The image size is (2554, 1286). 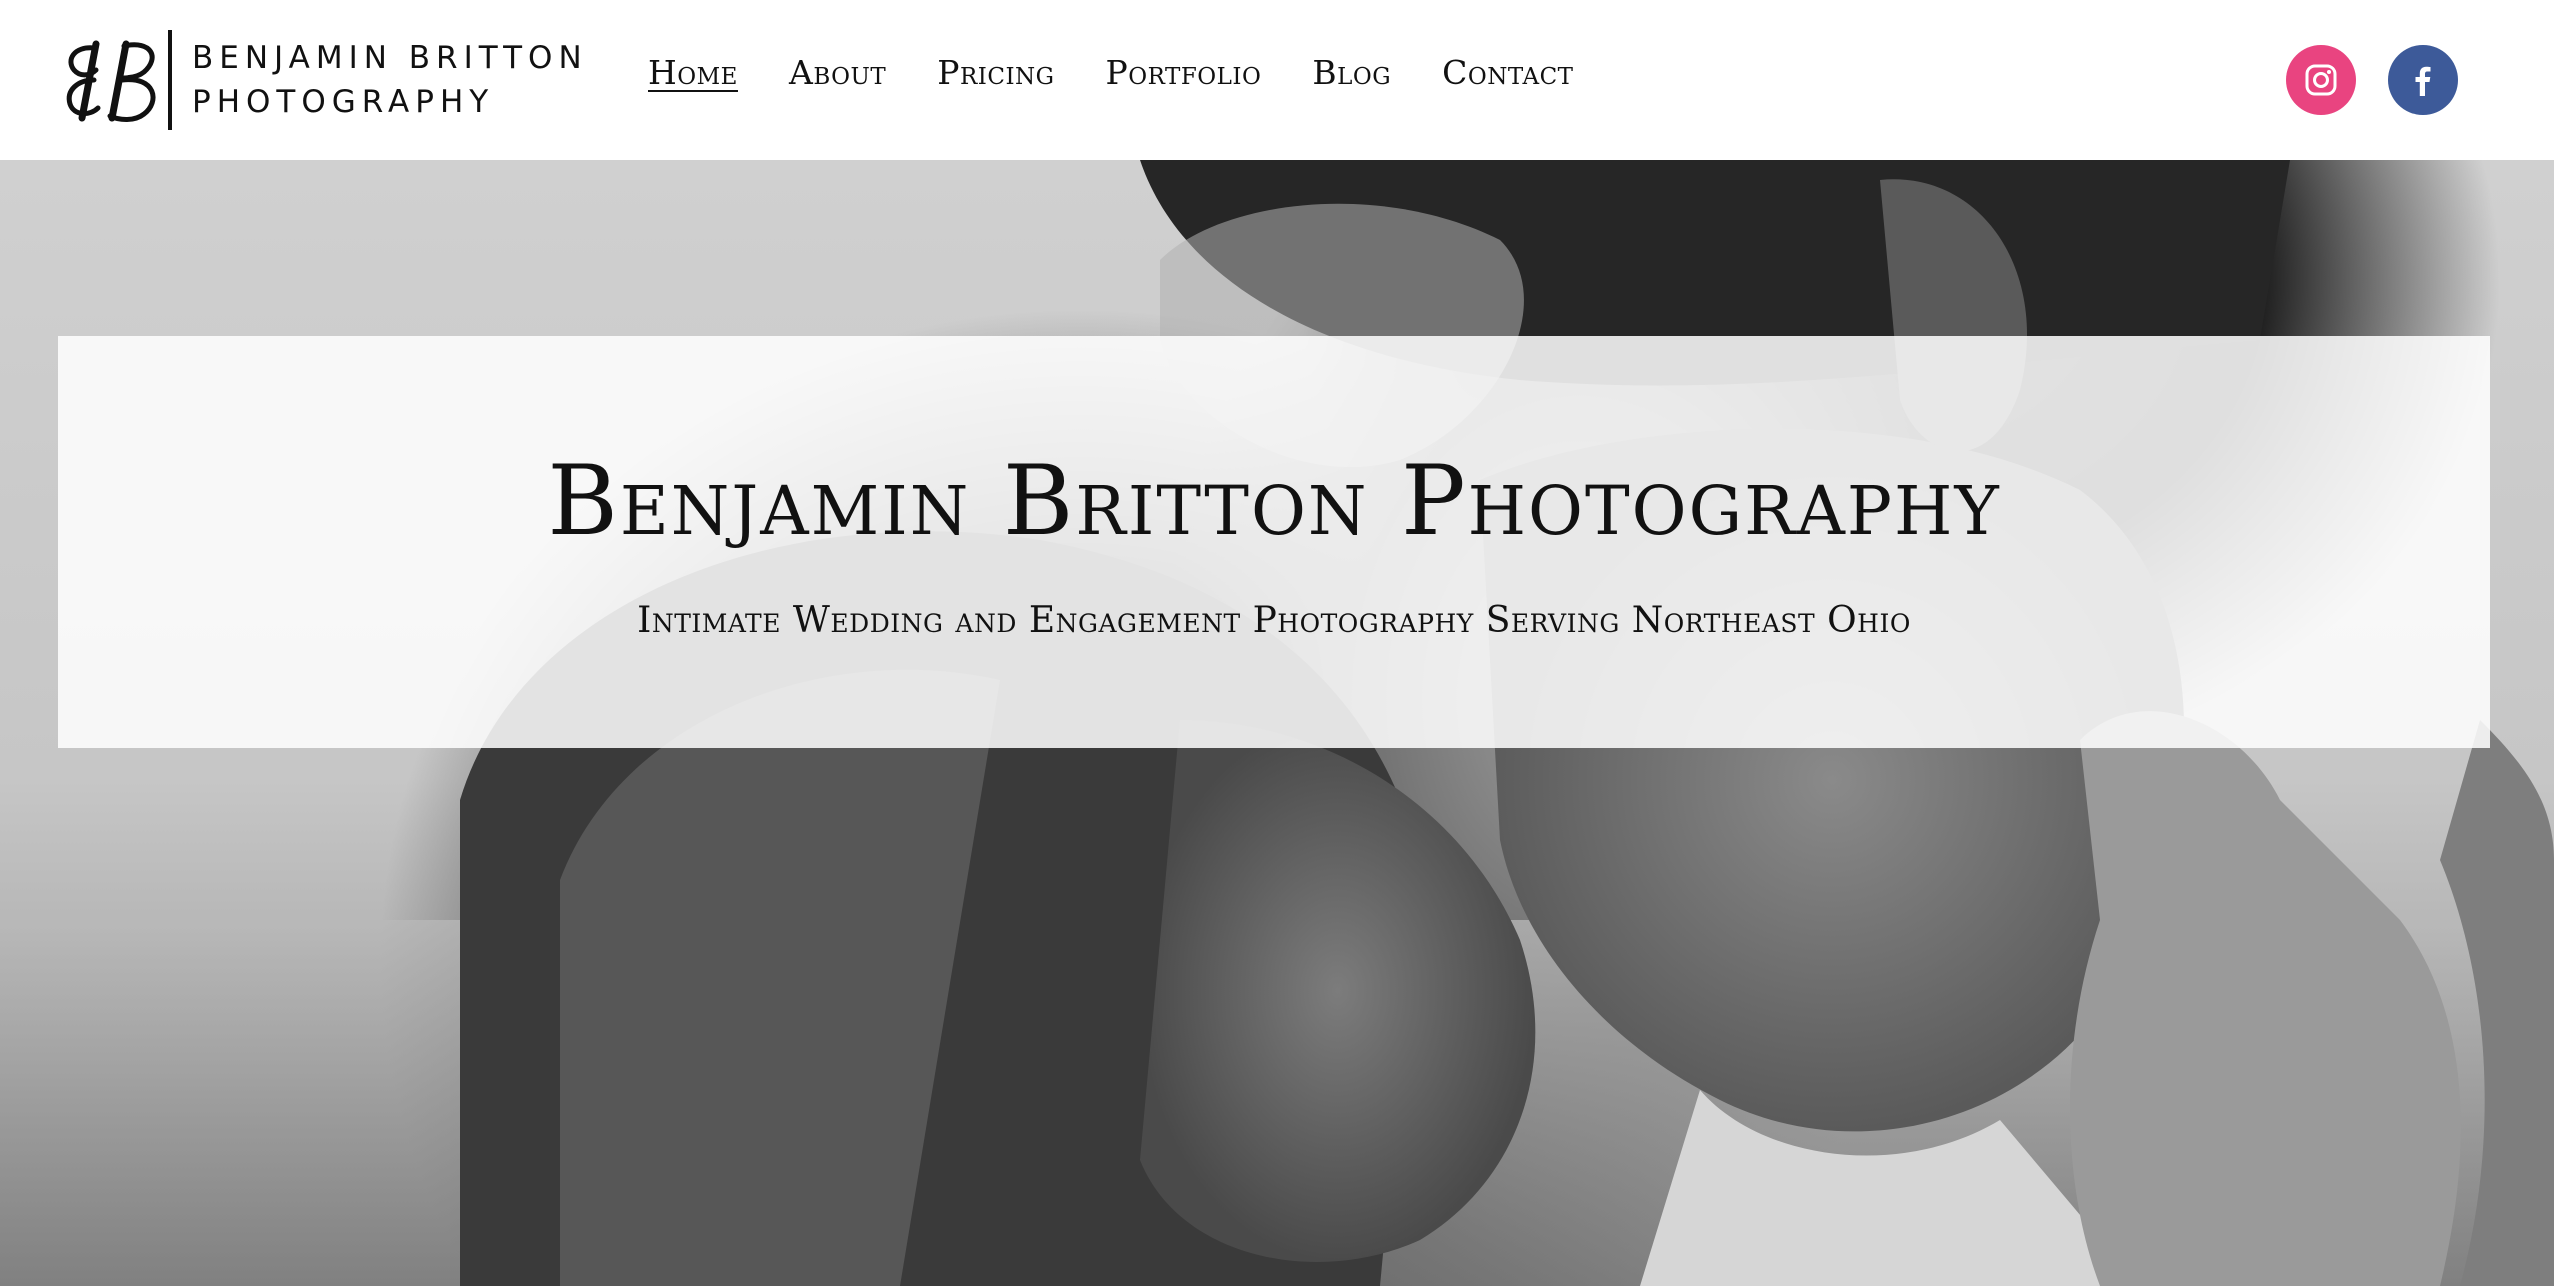 What do you see at coordinates (390, 80) in the screenshot?
I see `logo-text: BENJAMIN BRITTON PHOTOGRAPHY` at bounding box center [390, 80].